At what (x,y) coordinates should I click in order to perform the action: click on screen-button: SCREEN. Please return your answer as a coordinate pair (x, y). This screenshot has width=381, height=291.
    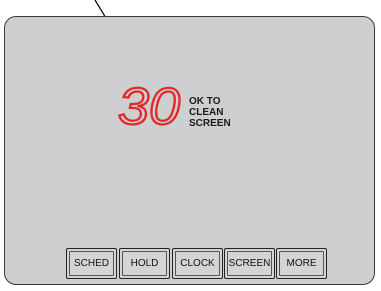
    Looking at the image, I should click on (249, 263).